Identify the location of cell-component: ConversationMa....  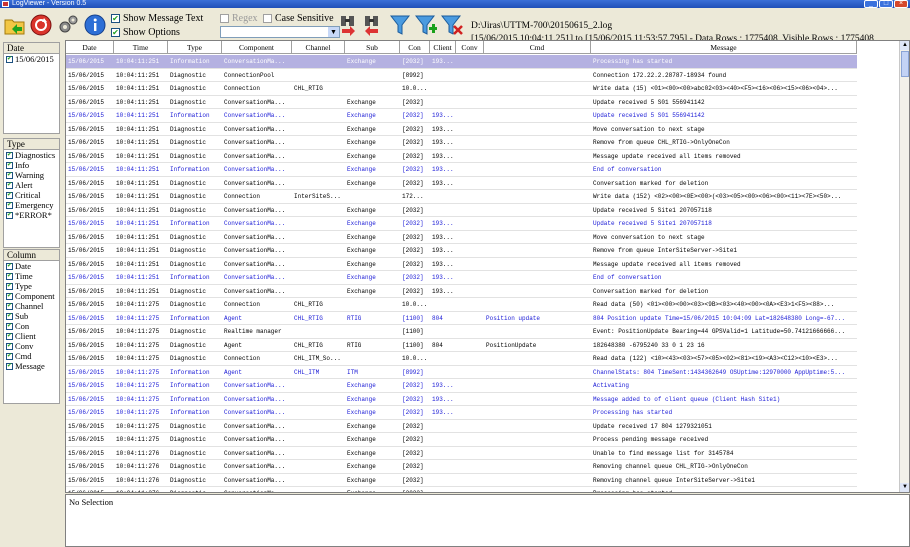
(255, 250).